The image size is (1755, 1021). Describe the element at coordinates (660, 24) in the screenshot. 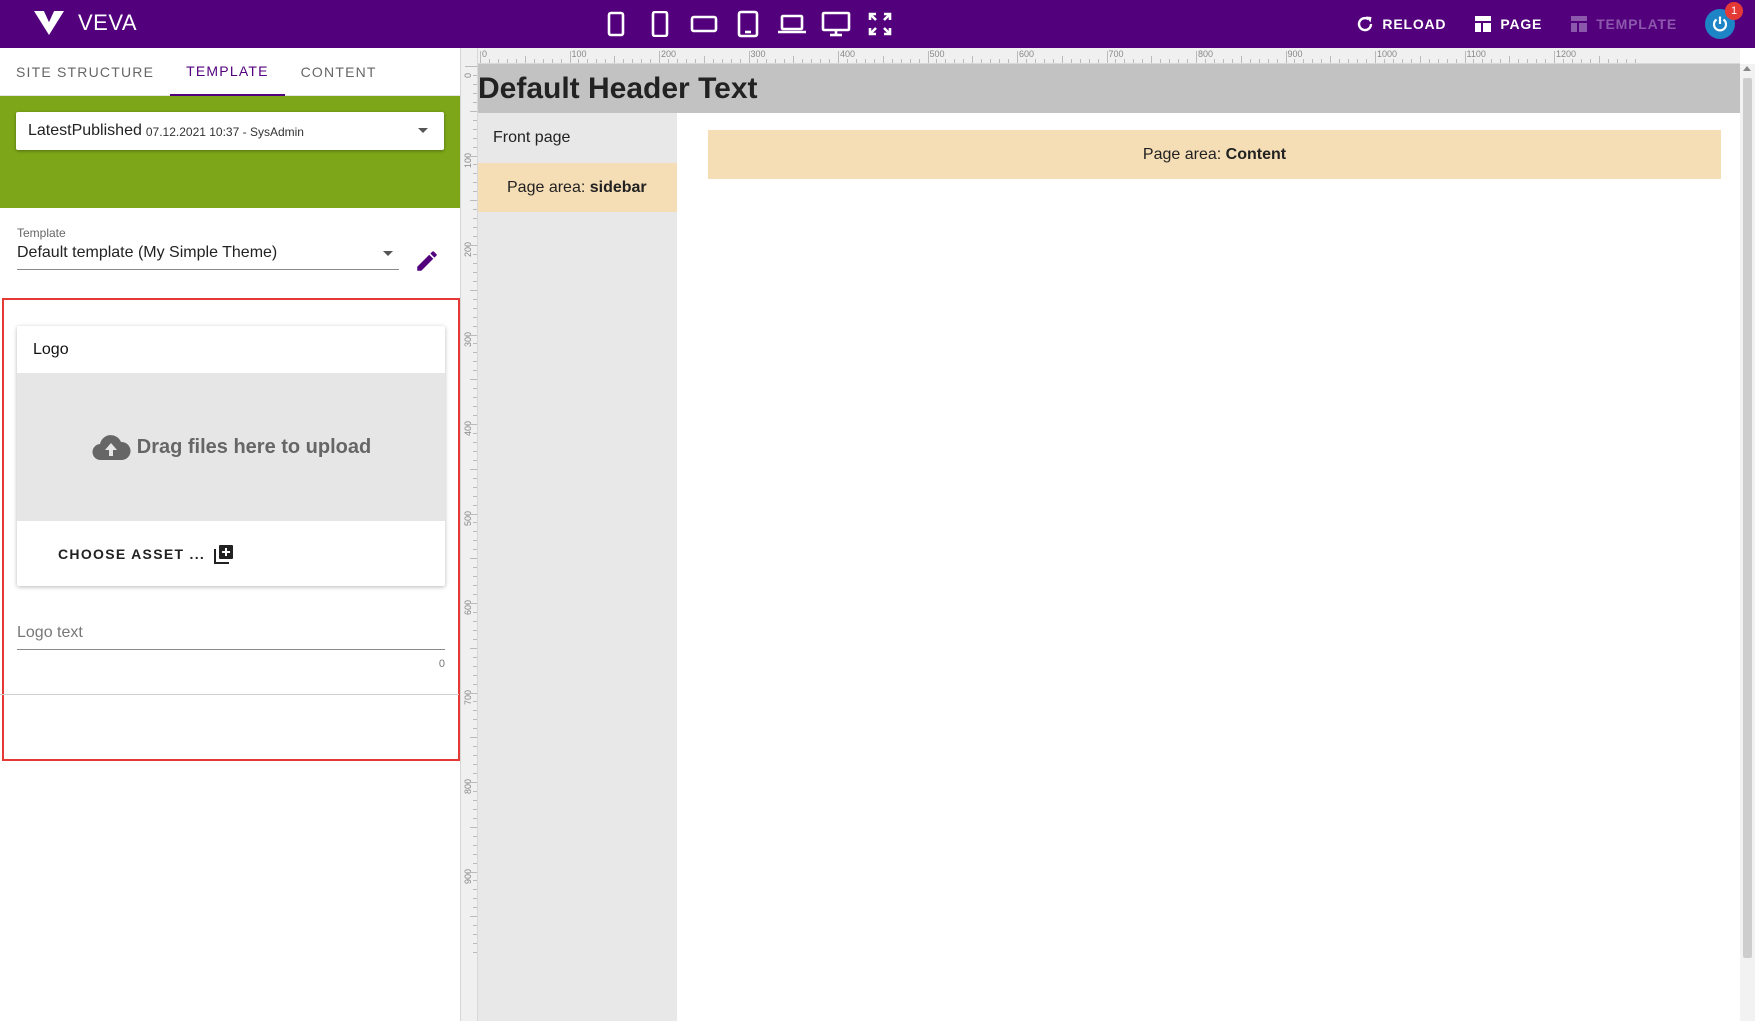

I see `device-phone-tall-button` at that location.